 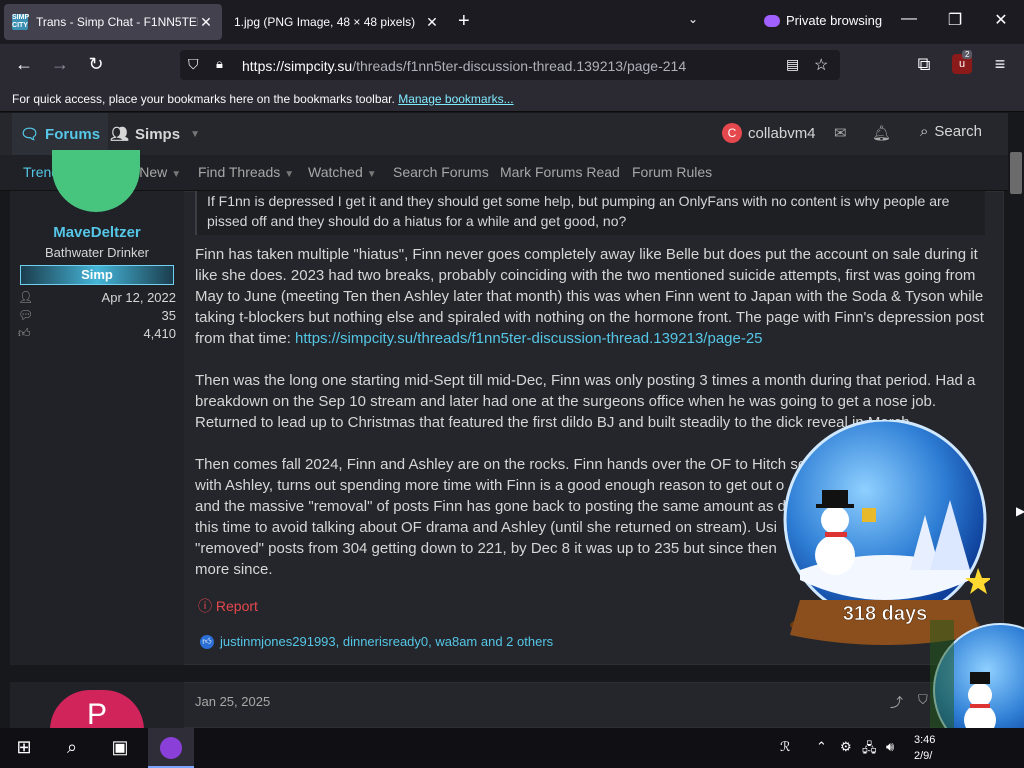 I want to click on tab-image: 1.jpg (PNG Image, 48 × 48 pixels) ✕, so click(x=337, y=22).